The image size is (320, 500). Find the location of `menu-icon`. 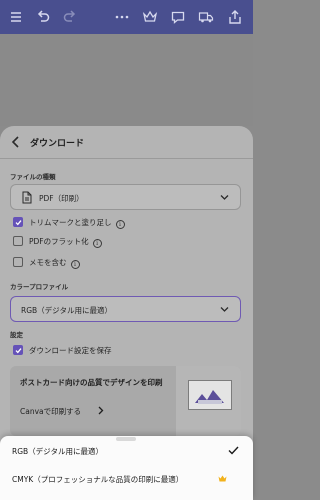

menu-icon is located at coordinates (16, 17).